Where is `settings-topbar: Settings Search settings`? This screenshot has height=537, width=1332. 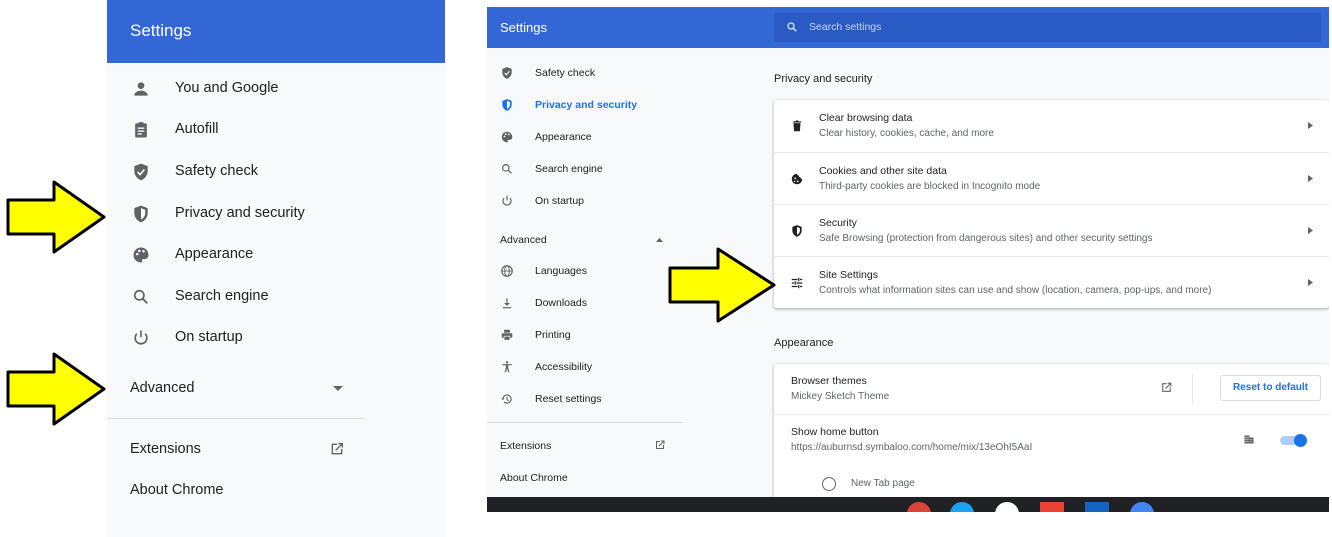 settings-topbar: Settings Search settings is located at coordinates (908, 27).